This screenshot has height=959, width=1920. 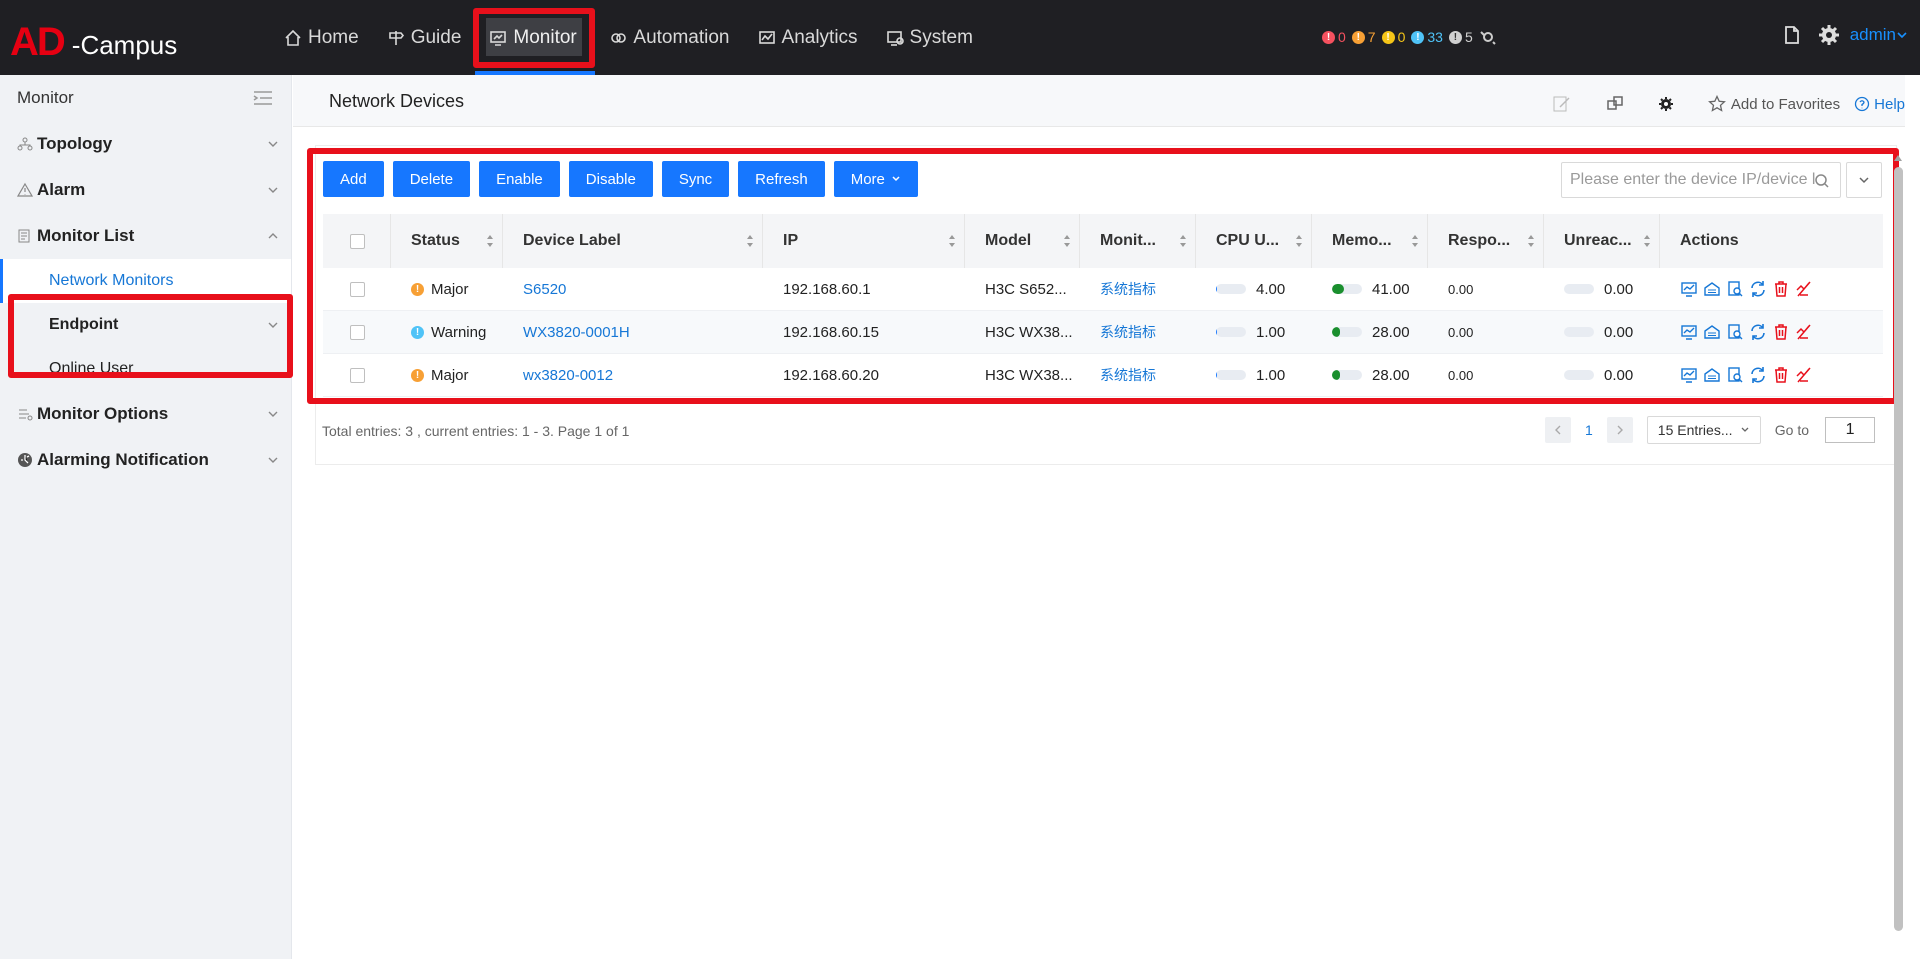 I want to click on help-link: Help, so click(x=1879, y=104).